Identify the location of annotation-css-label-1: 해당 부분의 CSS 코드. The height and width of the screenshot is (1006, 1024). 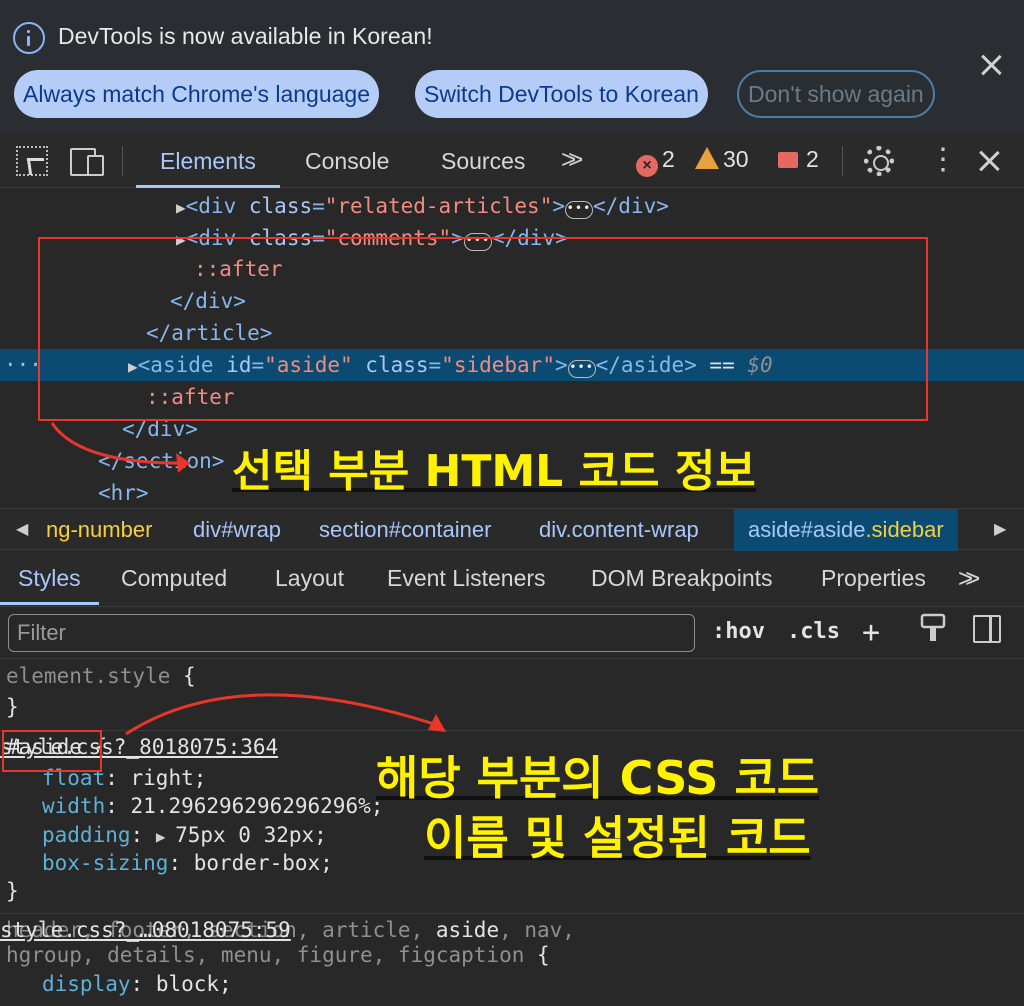
(598, 778).